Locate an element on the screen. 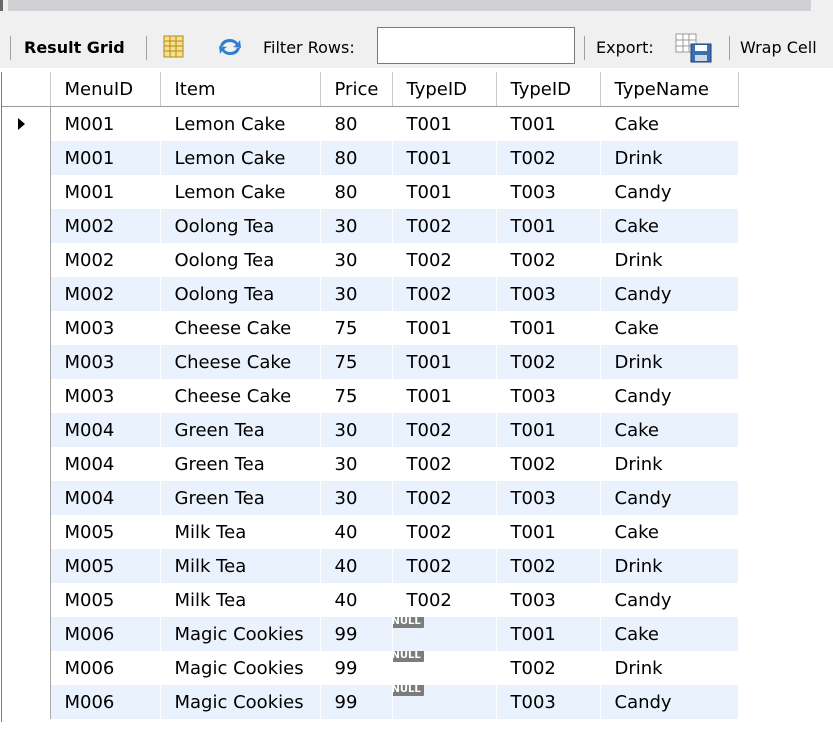 This screenshot has height=752, width=833. filter-rows-input is located at coordinates (476, 45).